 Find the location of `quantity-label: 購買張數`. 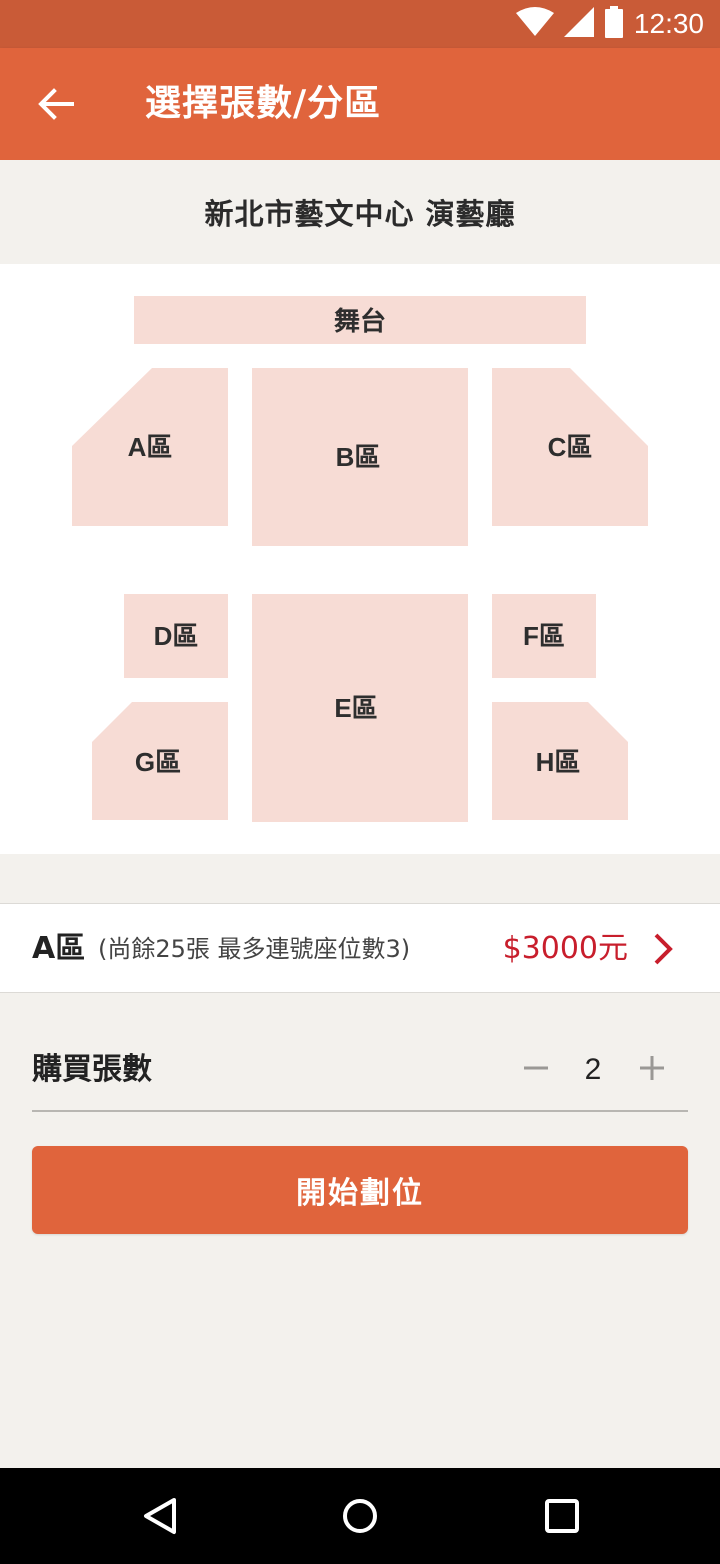

quantity-label: 購買張數 is located at coordinates (92, 1069).